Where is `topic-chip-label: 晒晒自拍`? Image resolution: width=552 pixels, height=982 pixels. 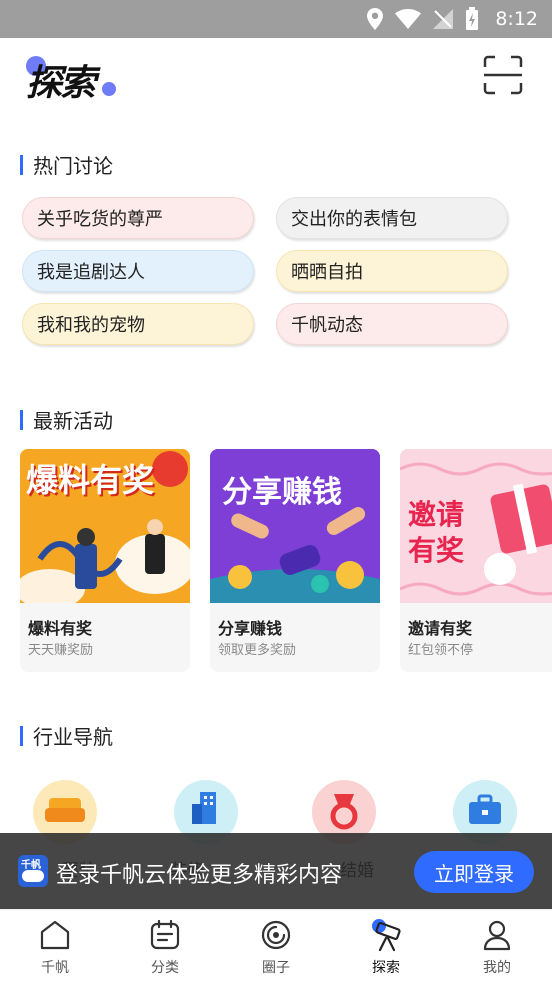 topic-chip-label: 晒晒自拍 is located at coordinates (327, 272).